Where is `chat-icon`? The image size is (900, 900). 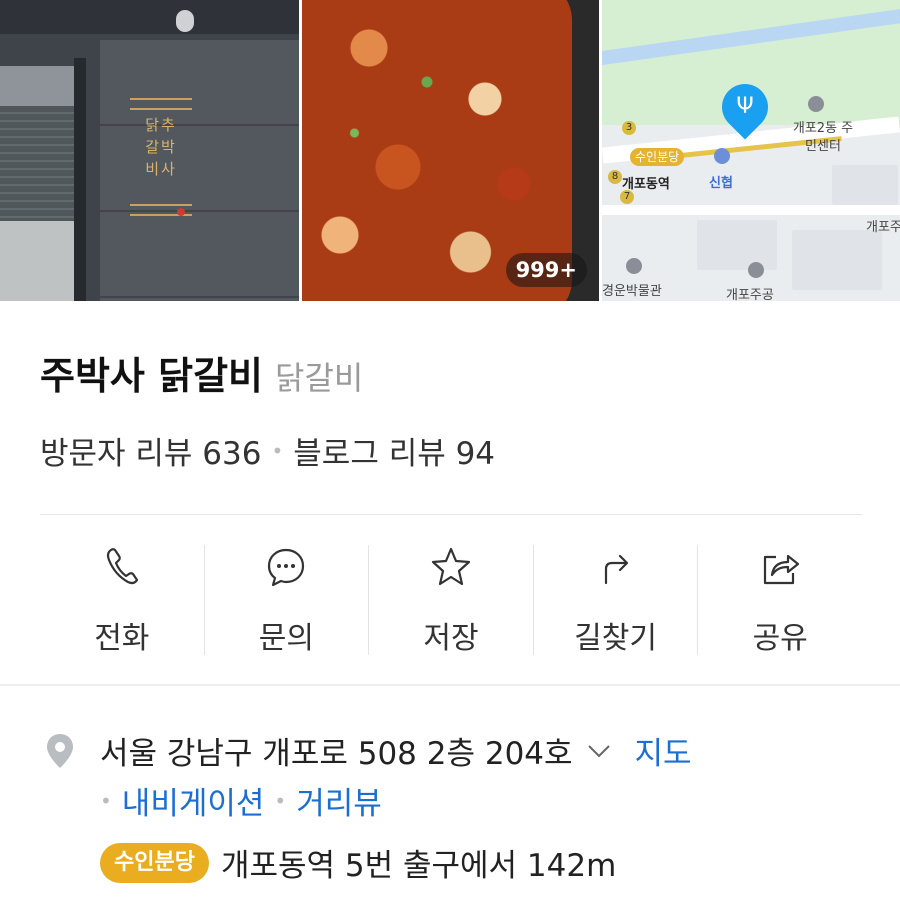
chat-icon is located at coordinates (286, 567).